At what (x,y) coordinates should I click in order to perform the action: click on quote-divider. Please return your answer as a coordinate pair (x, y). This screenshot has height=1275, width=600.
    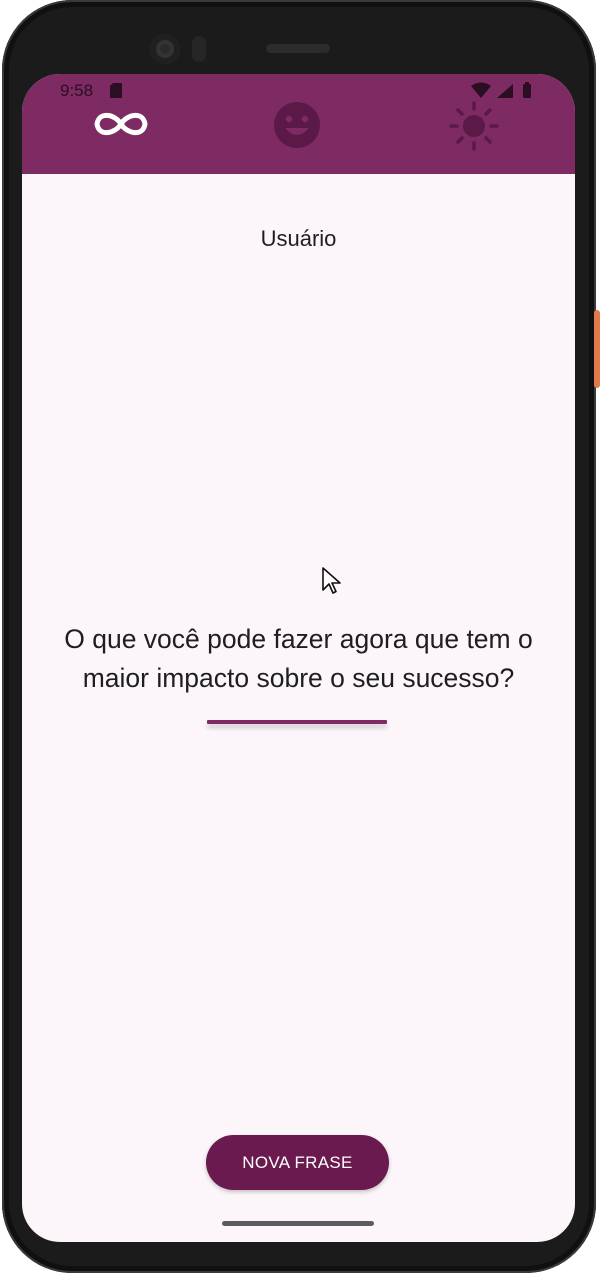
    Looking at the image, I should click on (297, 722).